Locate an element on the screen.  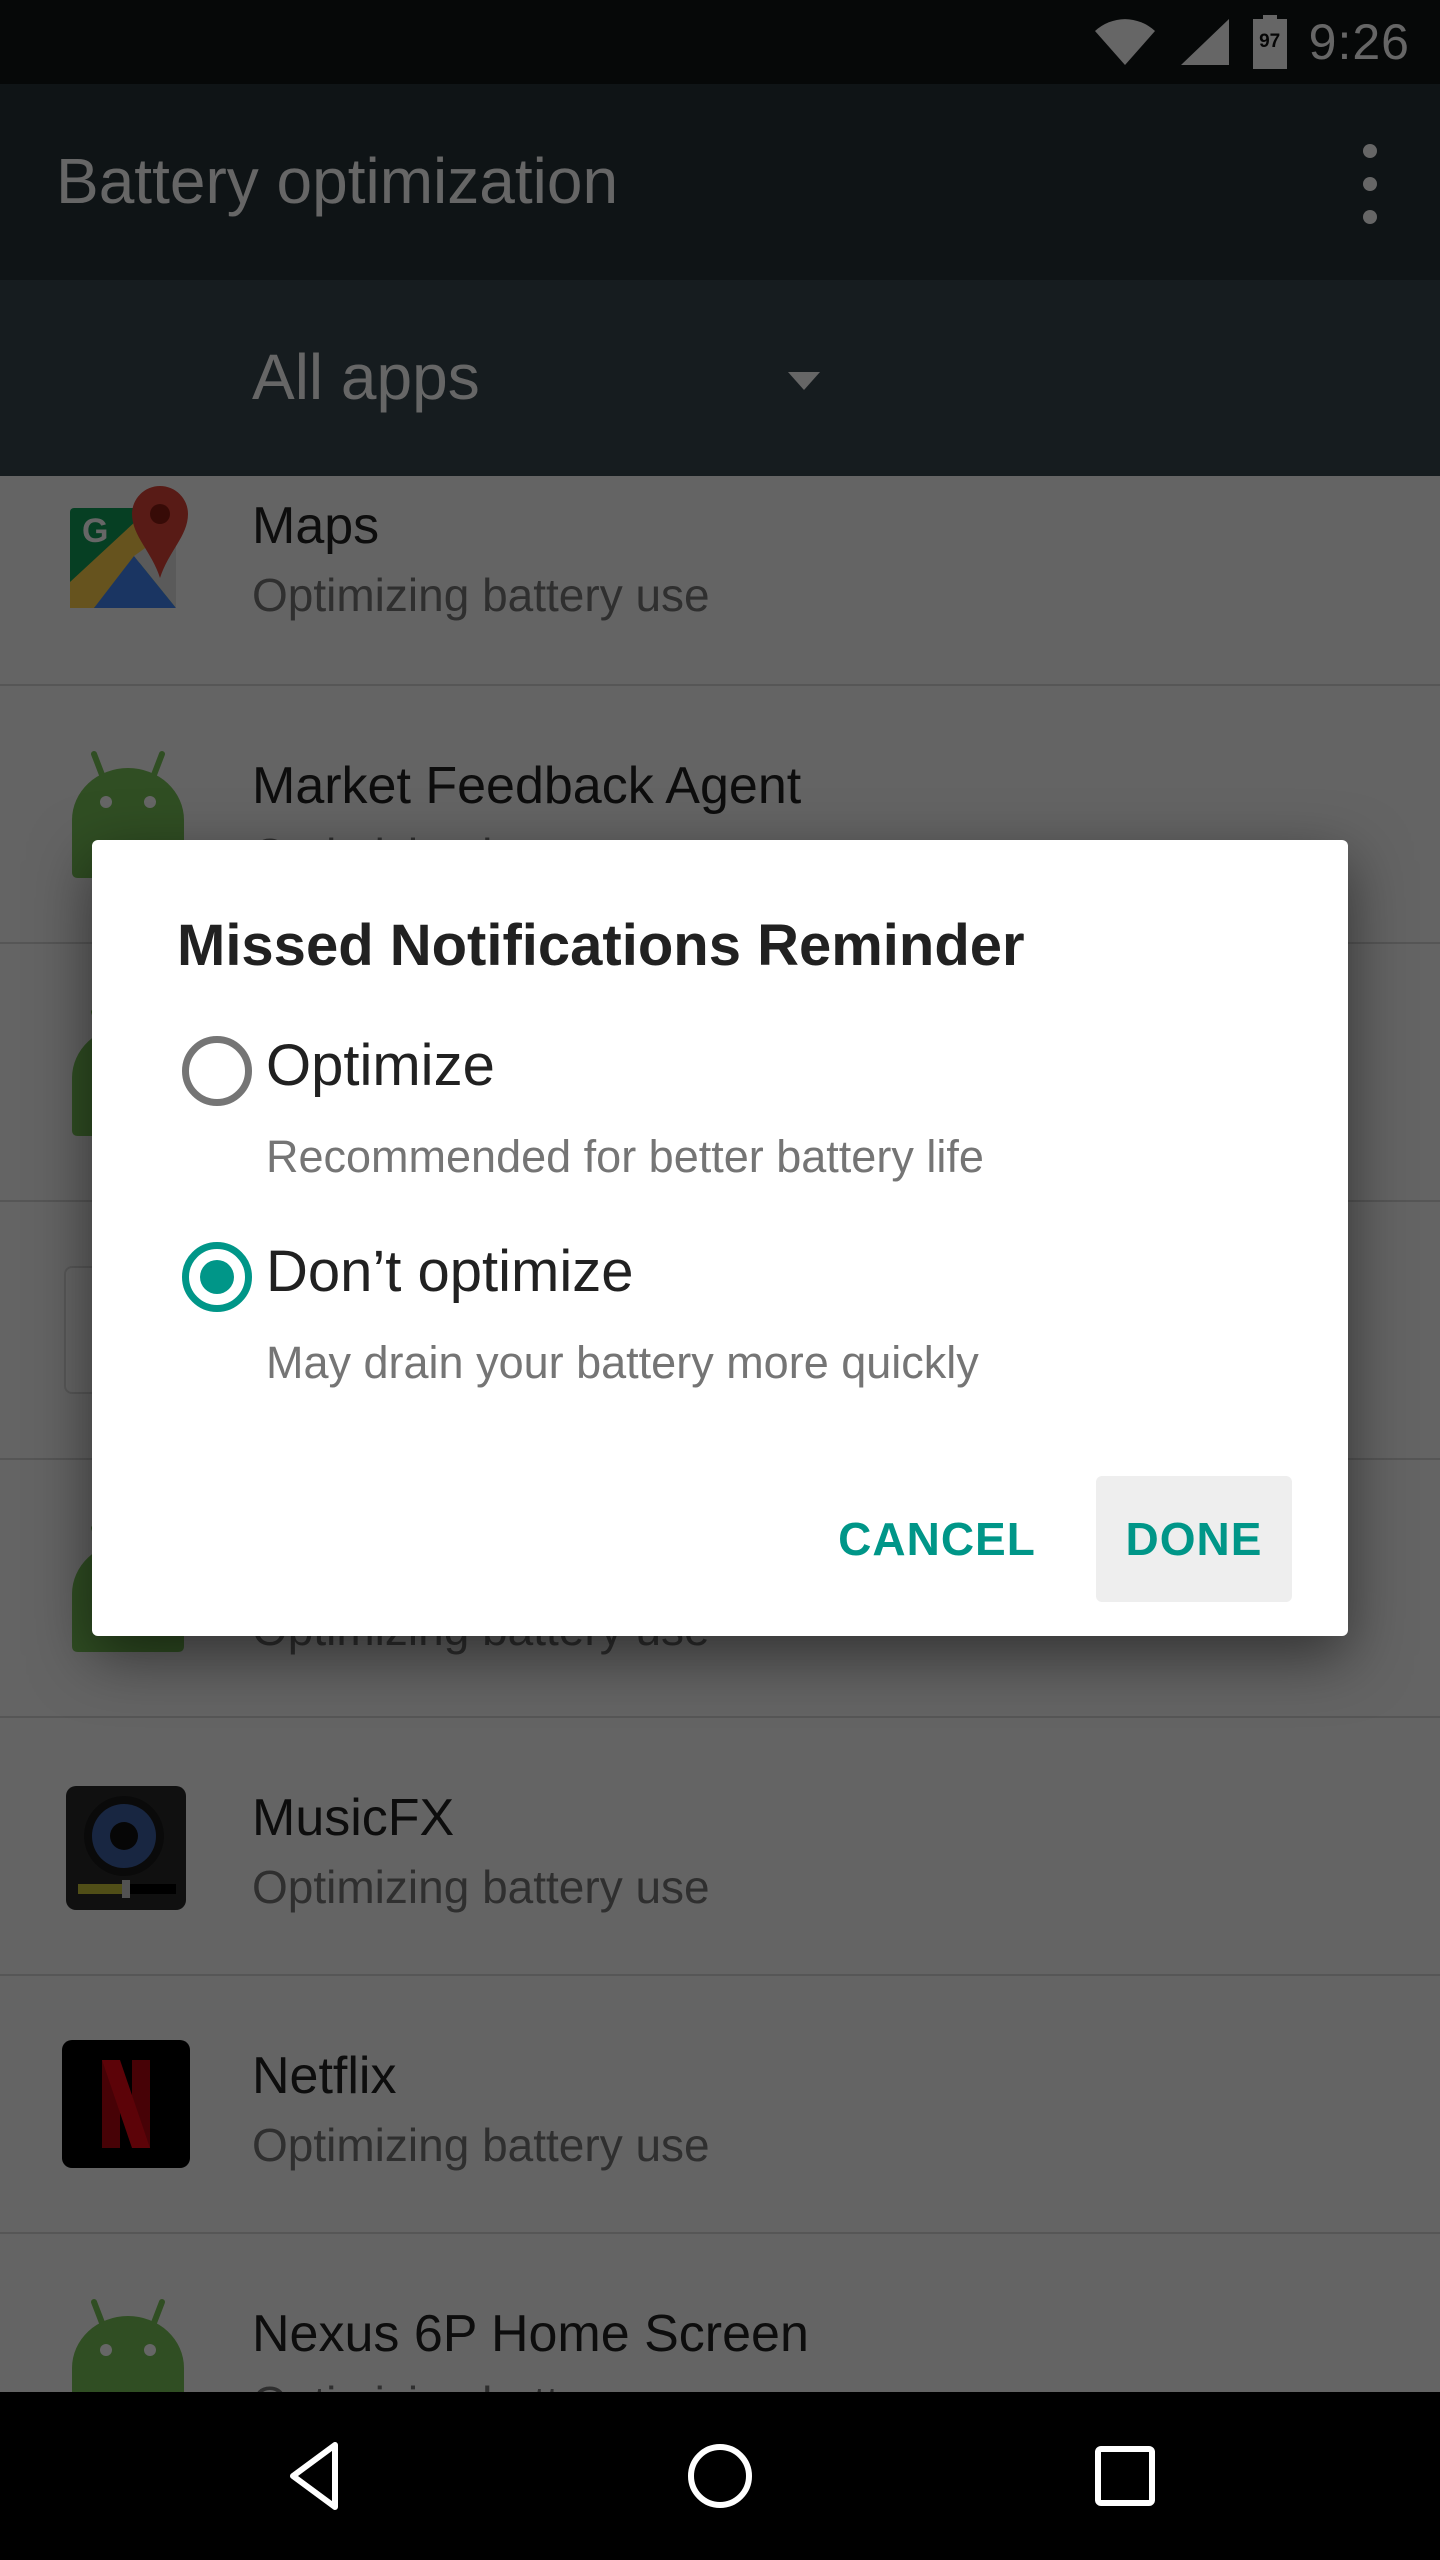
back-icon is located at coordinates (314, 2476).